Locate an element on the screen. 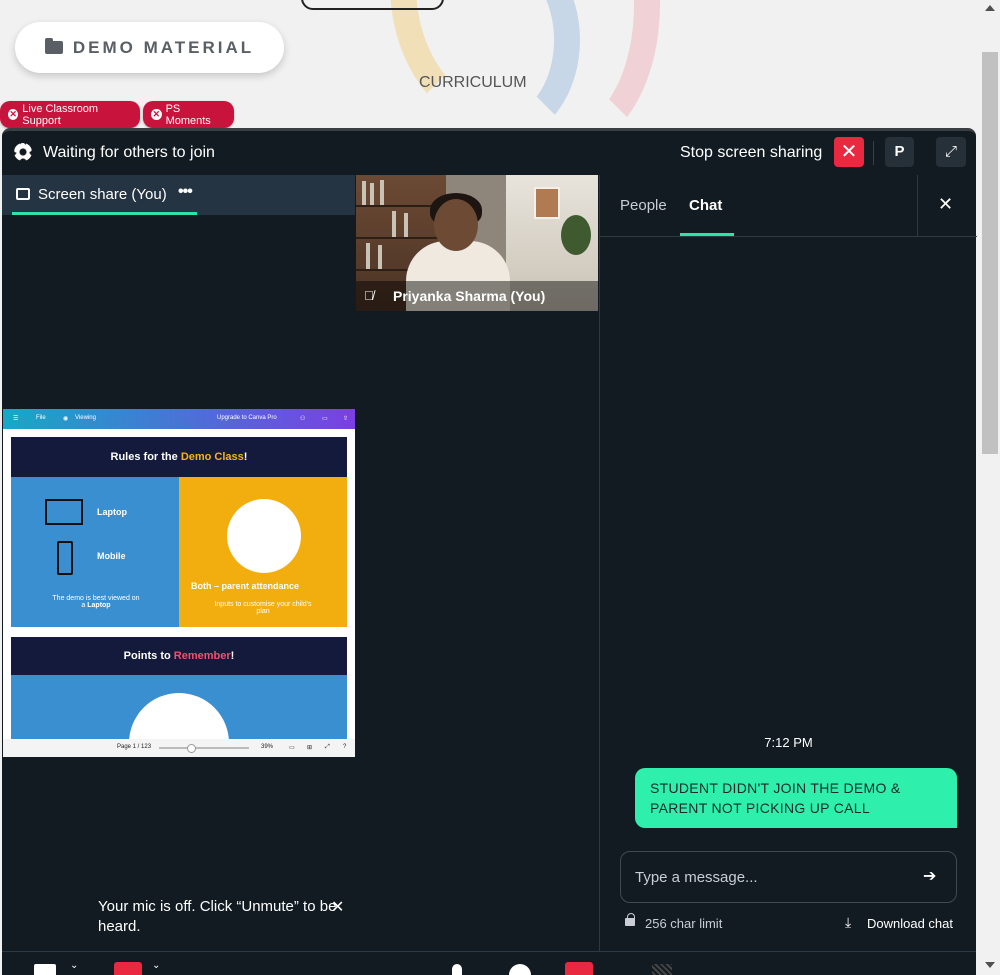  file-menu: File is located at coordinates (41, 418).